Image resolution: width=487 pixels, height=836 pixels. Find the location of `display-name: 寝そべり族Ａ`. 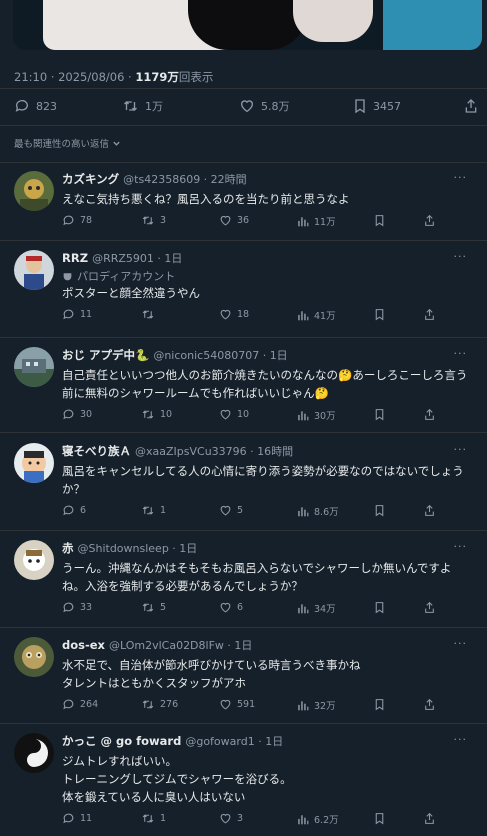

display-name: 寝そべり族Ａ is located at coordinates (96, 451).